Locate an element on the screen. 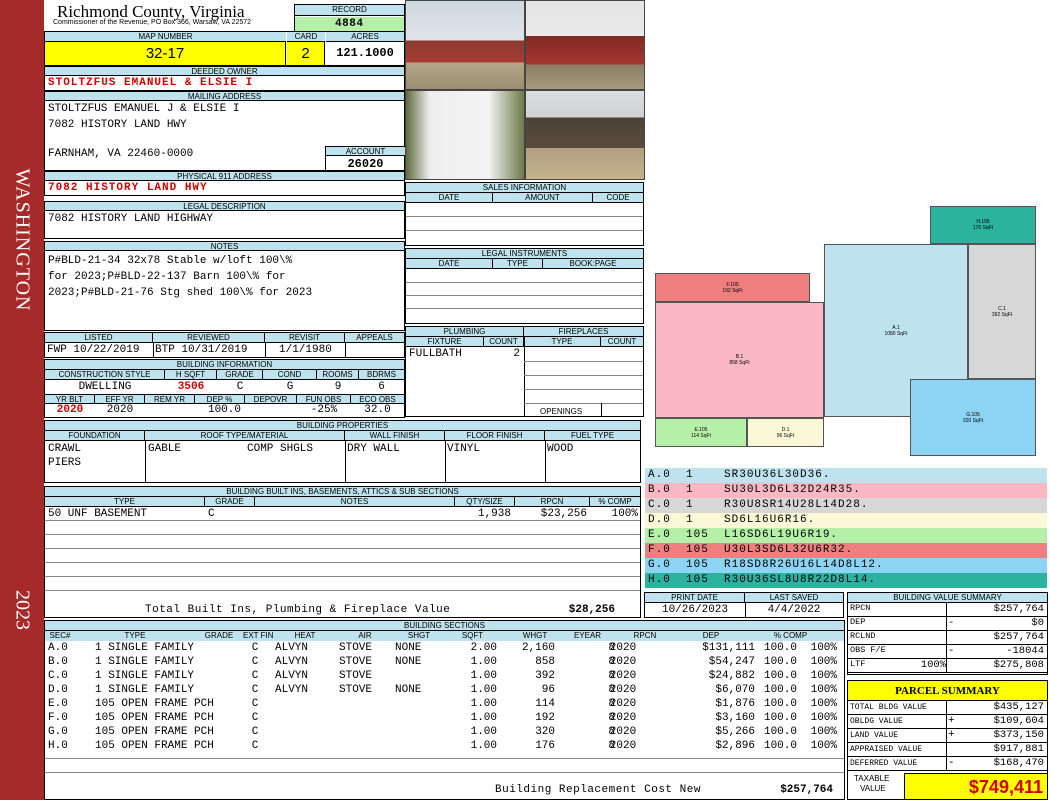  parcel-label: PARCEL SUMMARY is located at coordinates (947, 691).